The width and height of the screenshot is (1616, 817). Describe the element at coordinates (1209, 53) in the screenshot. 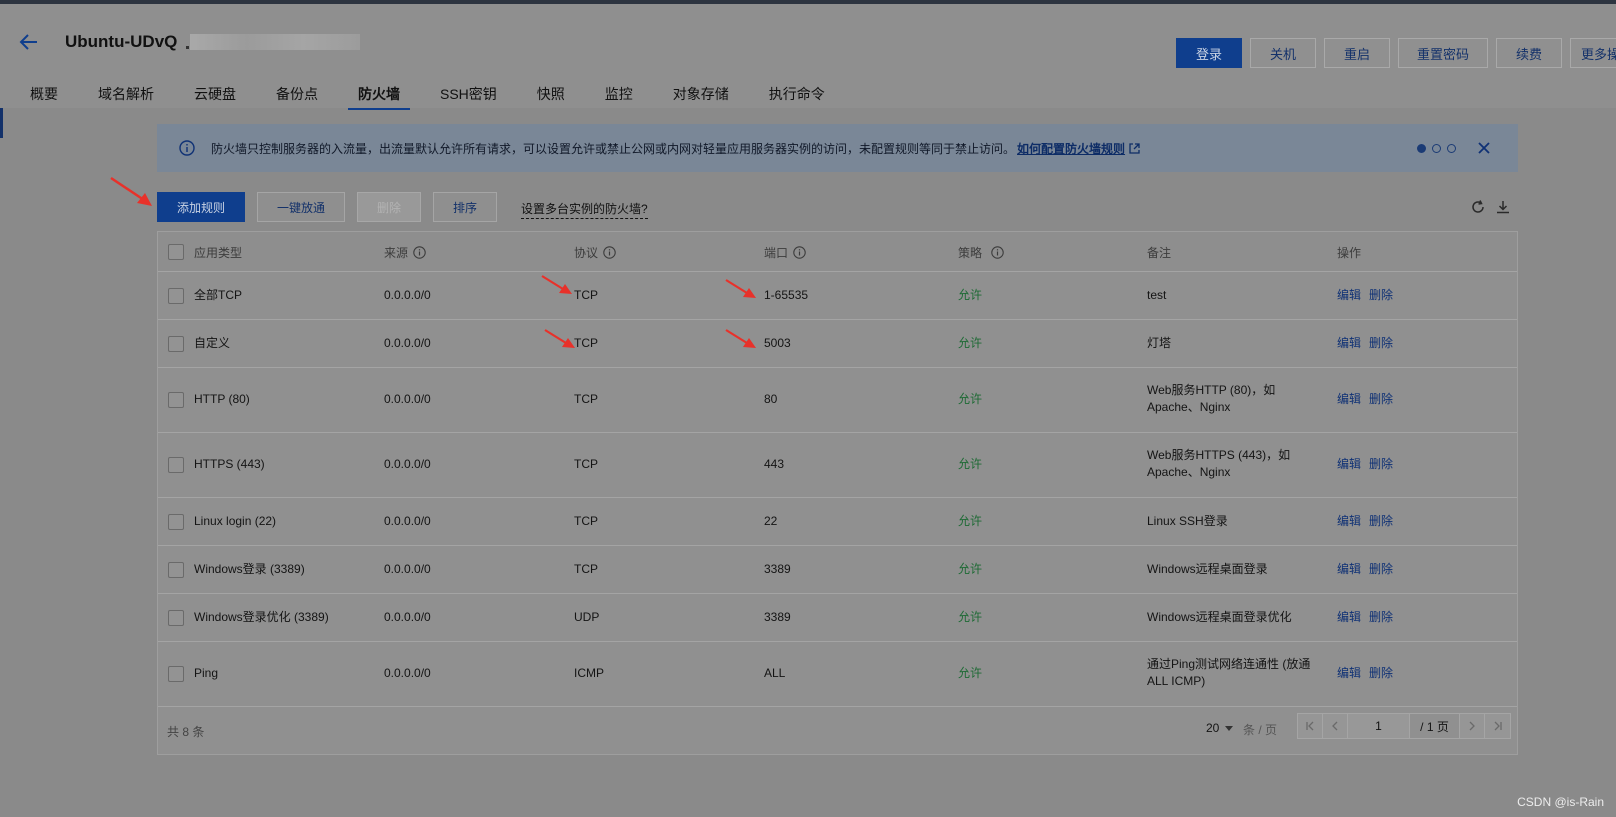

I see `login-button: 登录` at that location.